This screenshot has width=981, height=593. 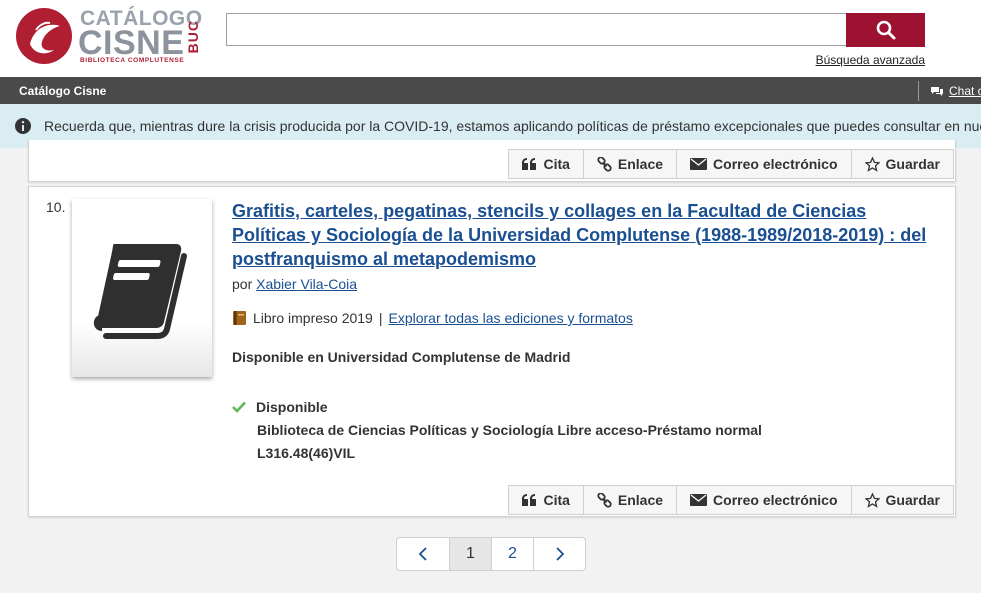 I want to click on chevron-right-icon, so click(x=559, y=554).